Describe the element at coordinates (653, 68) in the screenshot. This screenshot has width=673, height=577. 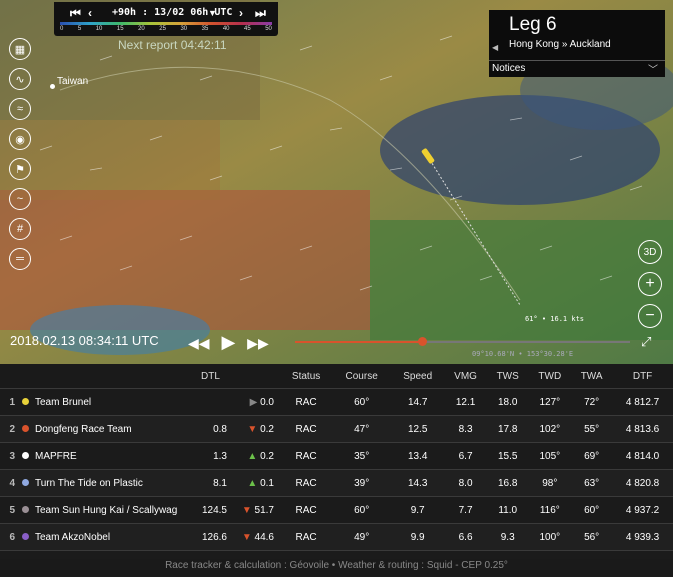
I see `chevron-down-icon: ﹀` at that location.